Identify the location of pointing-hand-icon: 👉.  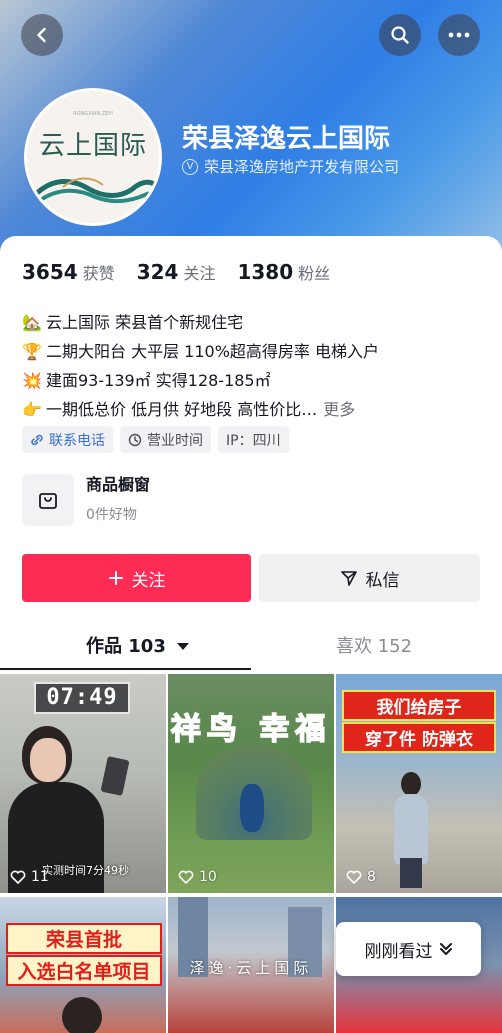
(32, 409).